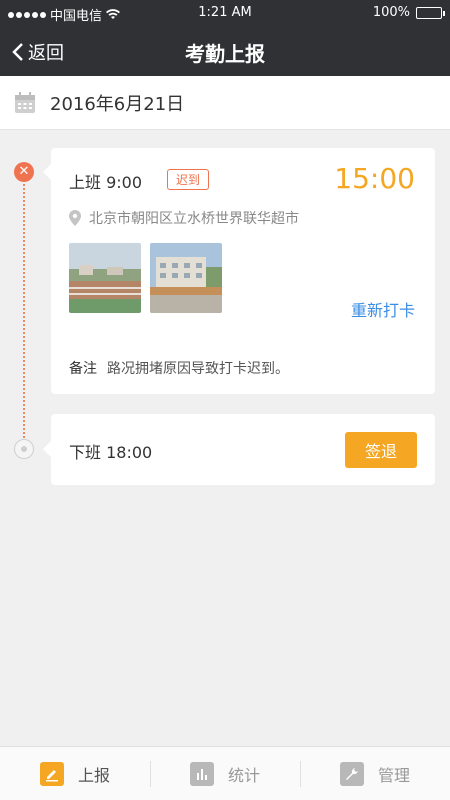  I want to click on tab-report-label: 上报, so click(93, 775).